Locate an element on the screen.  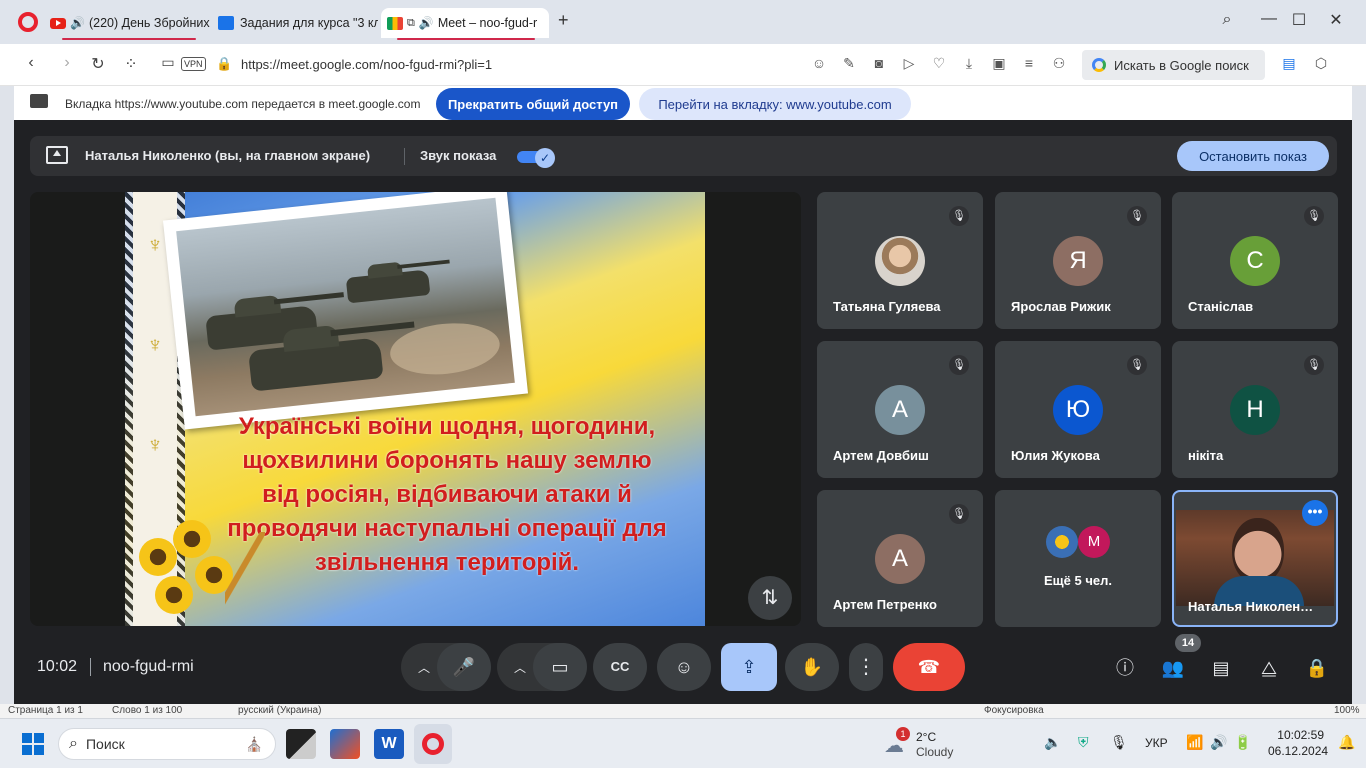
camera-icon: ◙ is located at coordinates (879, 63).